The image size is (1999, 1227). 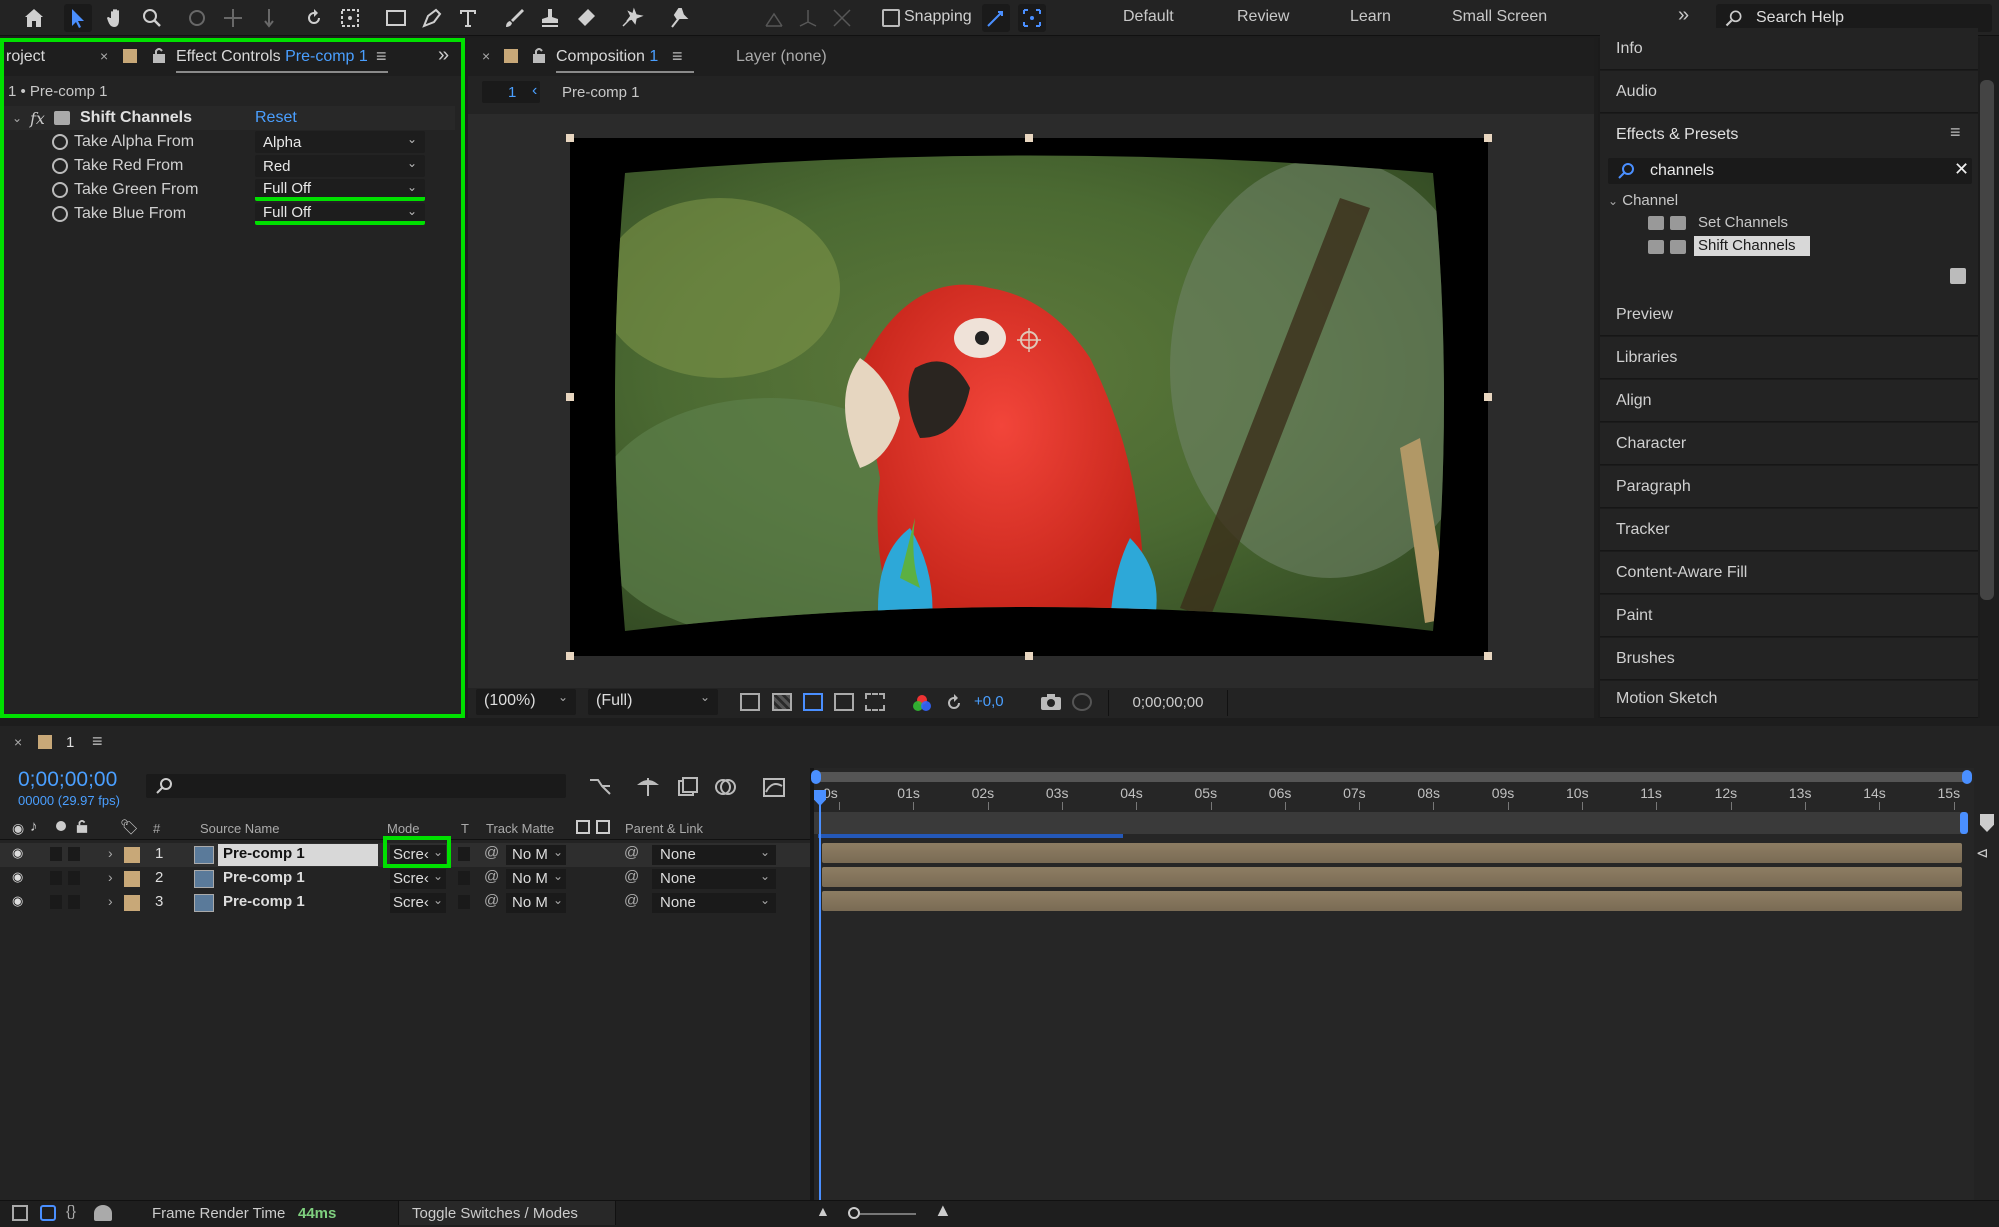 What do you see at coordinates (468, 18) in the screenshot?
I see `type-tool-icon` at bounding box center [468, 18].